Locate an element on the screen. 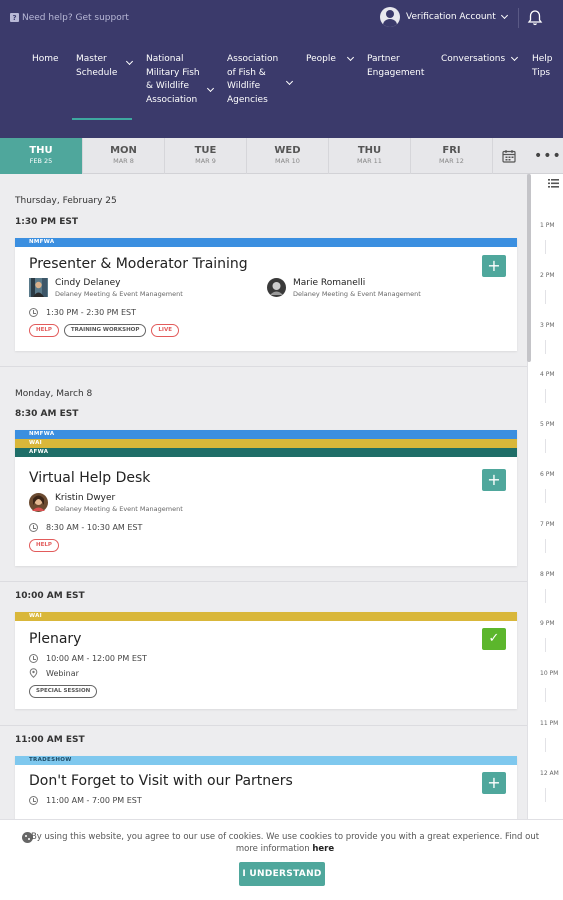 The image size is (563, 900). add-icon: + is located at coordinates (494, 265).